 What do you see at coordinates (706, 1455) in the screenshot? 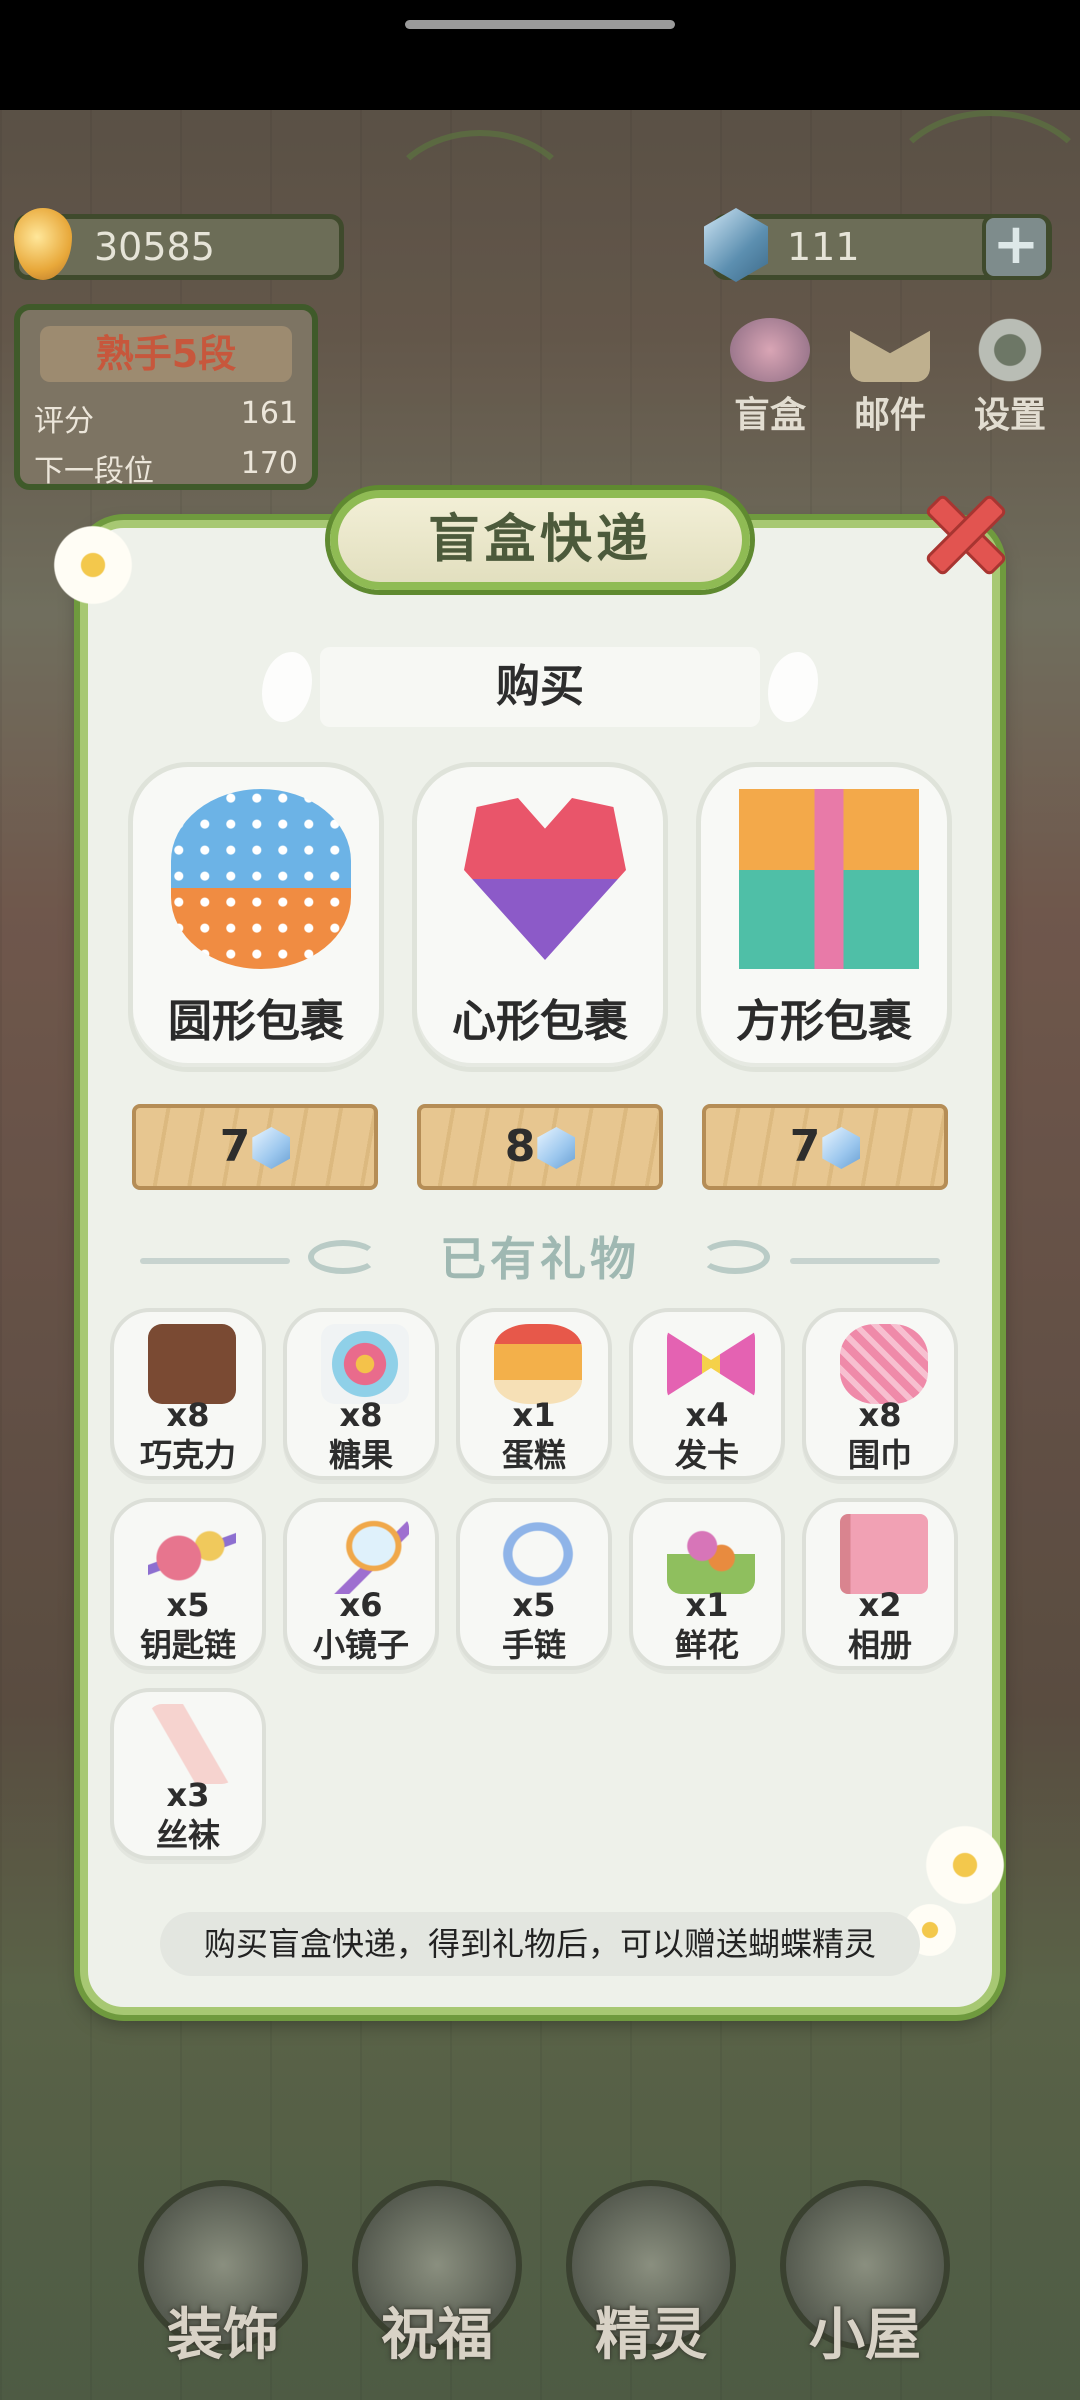
I see `gift-name: 发卡` at bounding box center [706, 1455].